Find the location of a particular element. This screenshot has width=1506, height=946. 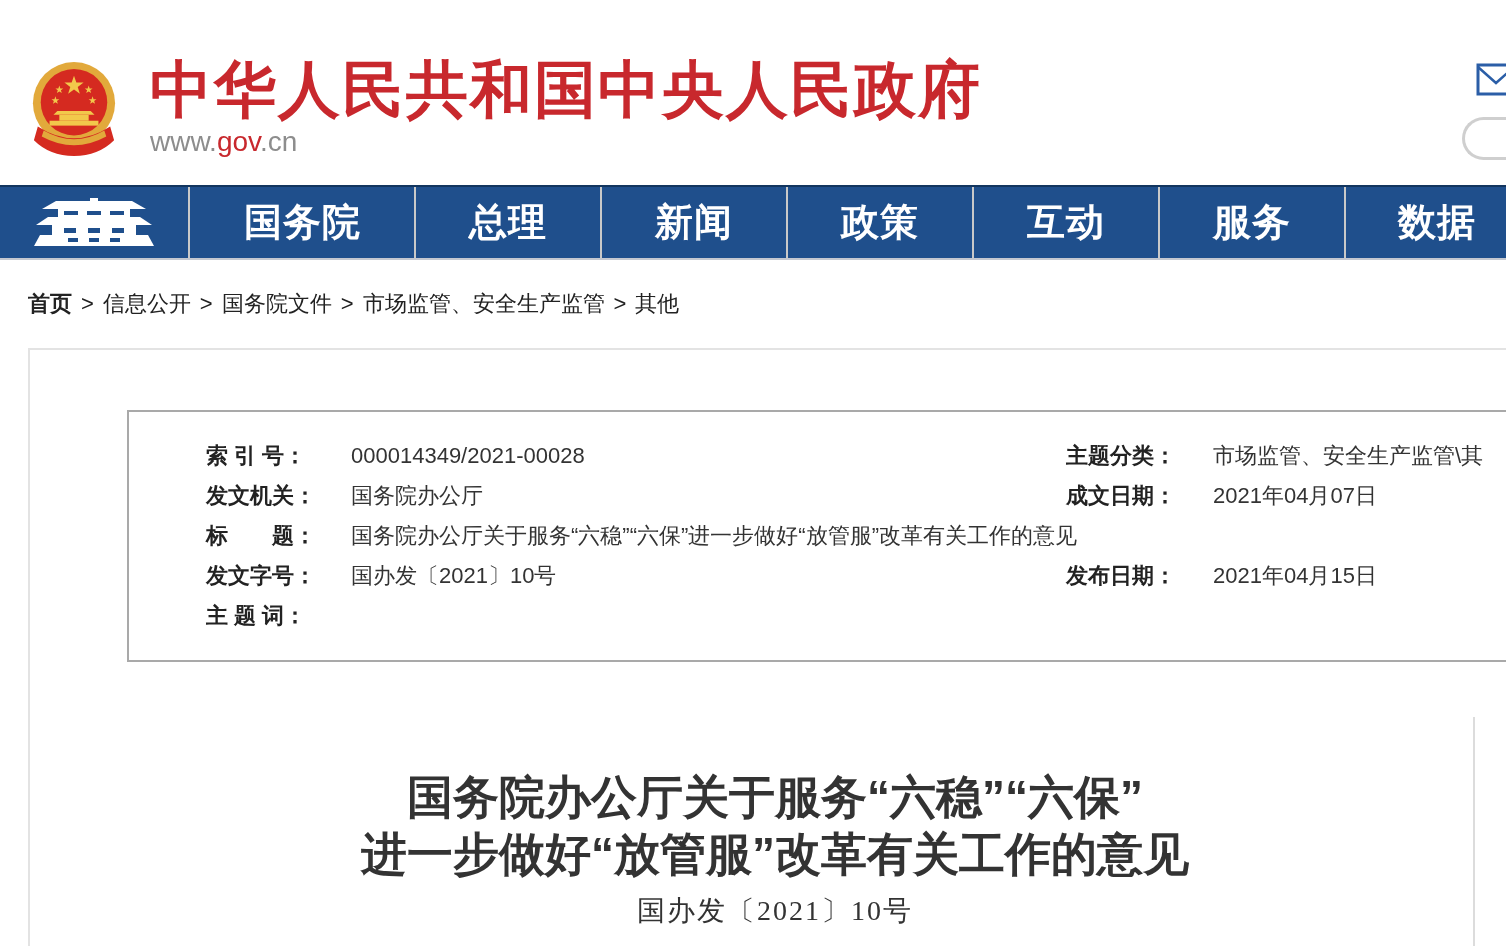

field-label: 发文机关： is located at coordinates (261, 496).